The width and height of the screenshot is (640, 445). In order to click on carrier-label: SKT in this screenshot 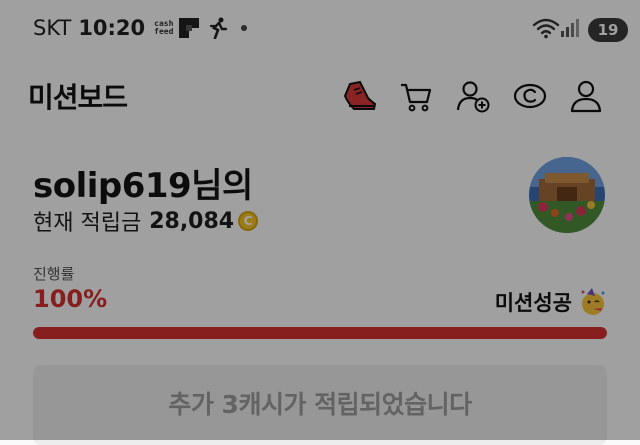, I will do `click(52, 28)`.